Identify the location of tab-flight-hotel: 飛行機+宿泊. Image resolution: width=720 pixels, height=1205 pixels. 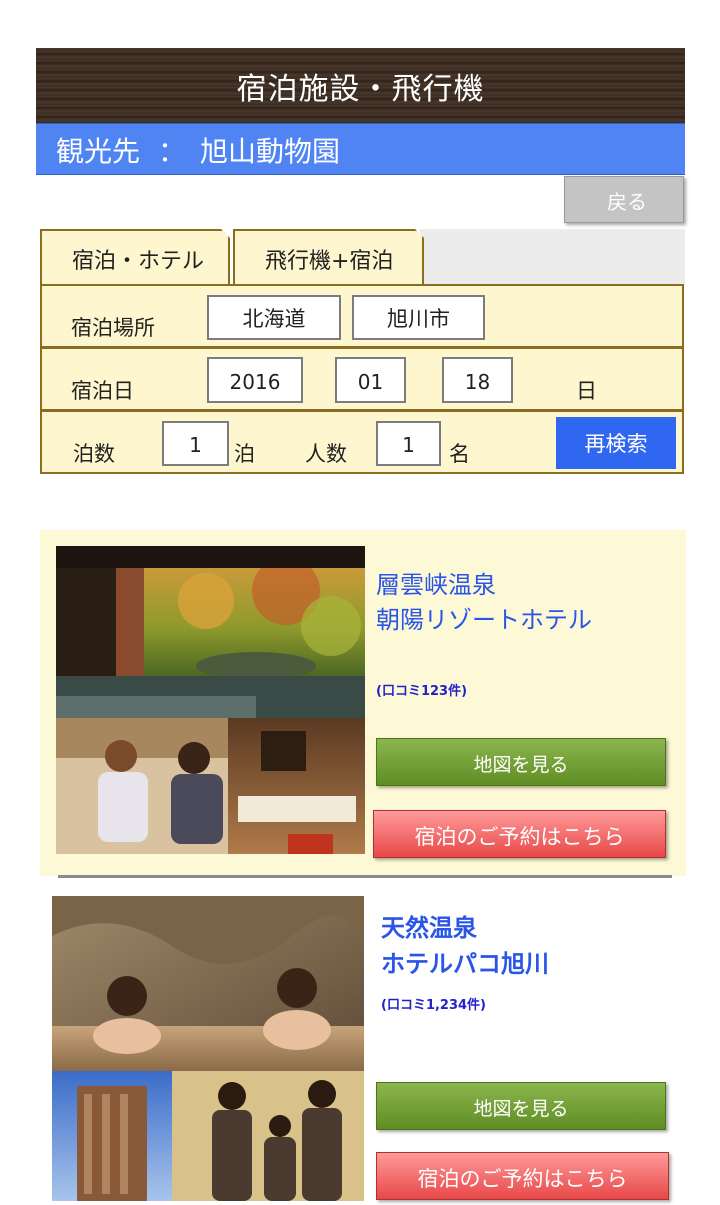
(328, 257).